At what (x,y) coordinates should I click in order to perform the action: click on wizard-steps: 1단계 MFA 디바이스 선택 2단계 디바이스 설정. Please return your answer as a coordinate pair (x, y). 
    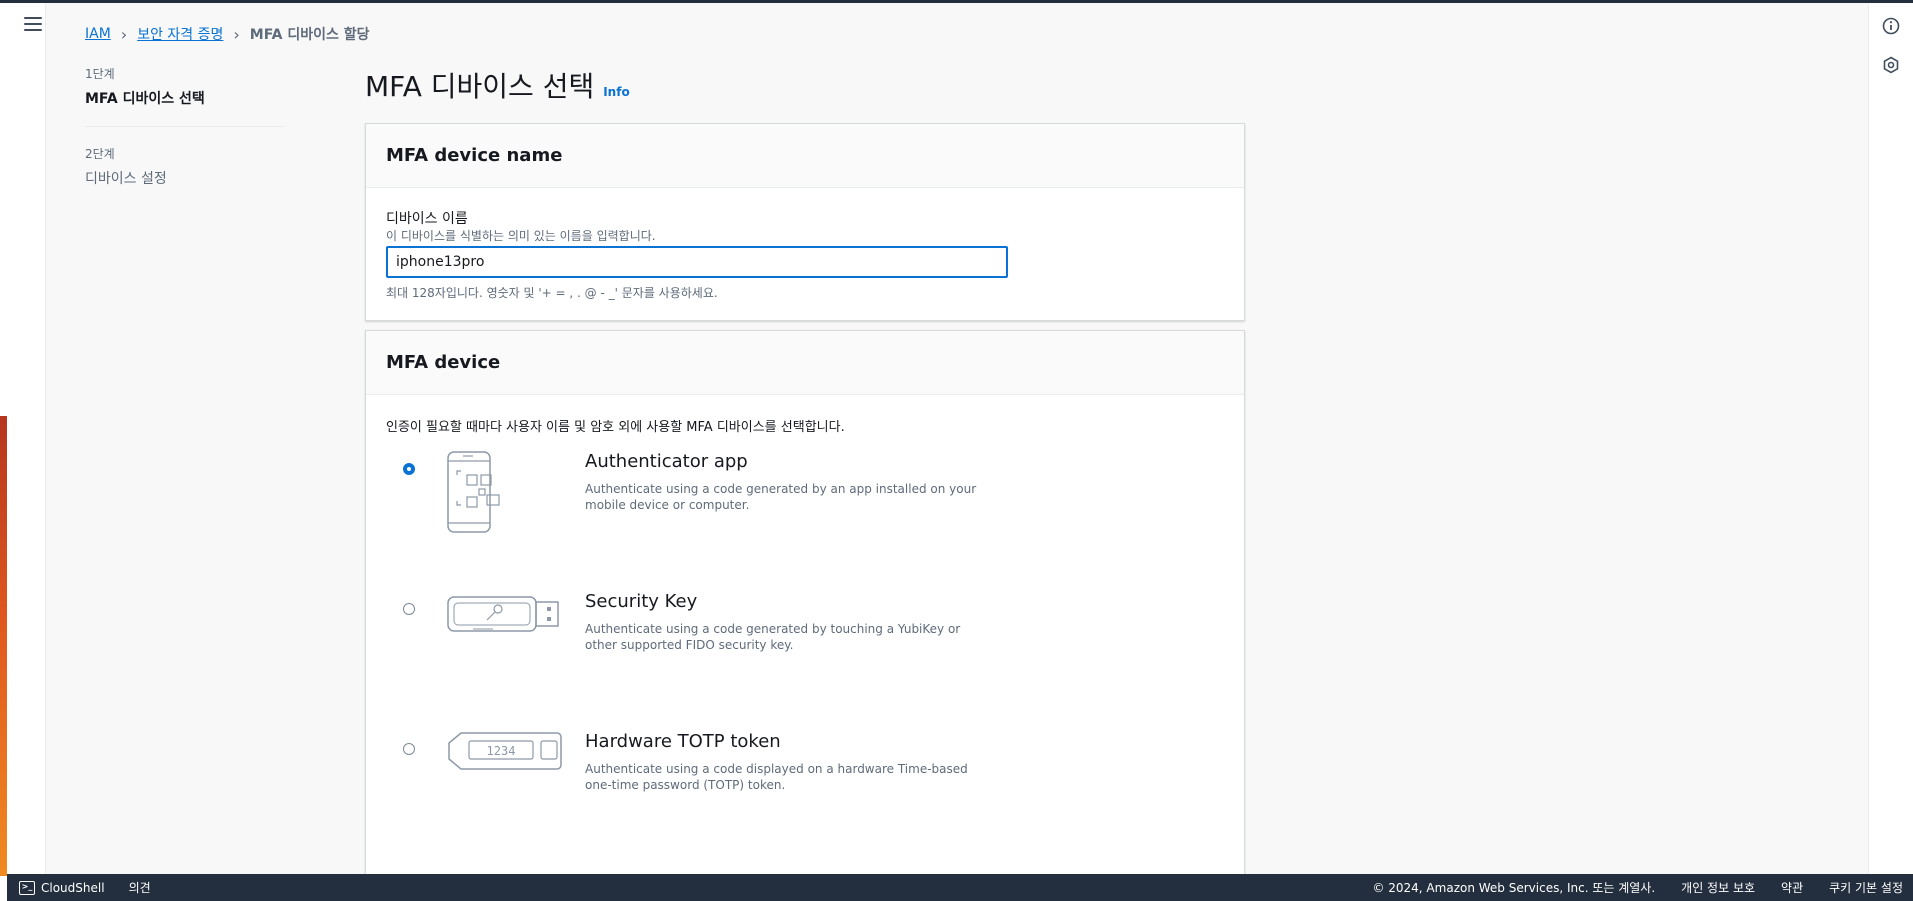
    Looking at the image, I should click on (185, 126).